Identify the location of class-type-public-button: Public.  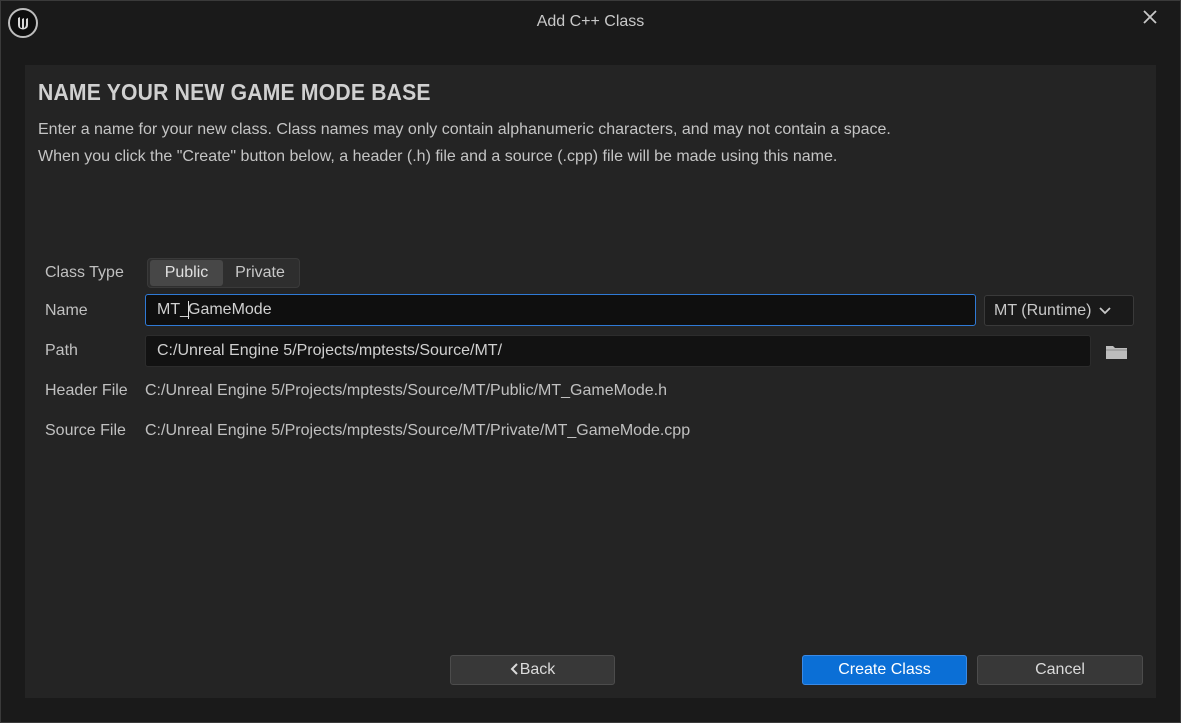
(186, 273).